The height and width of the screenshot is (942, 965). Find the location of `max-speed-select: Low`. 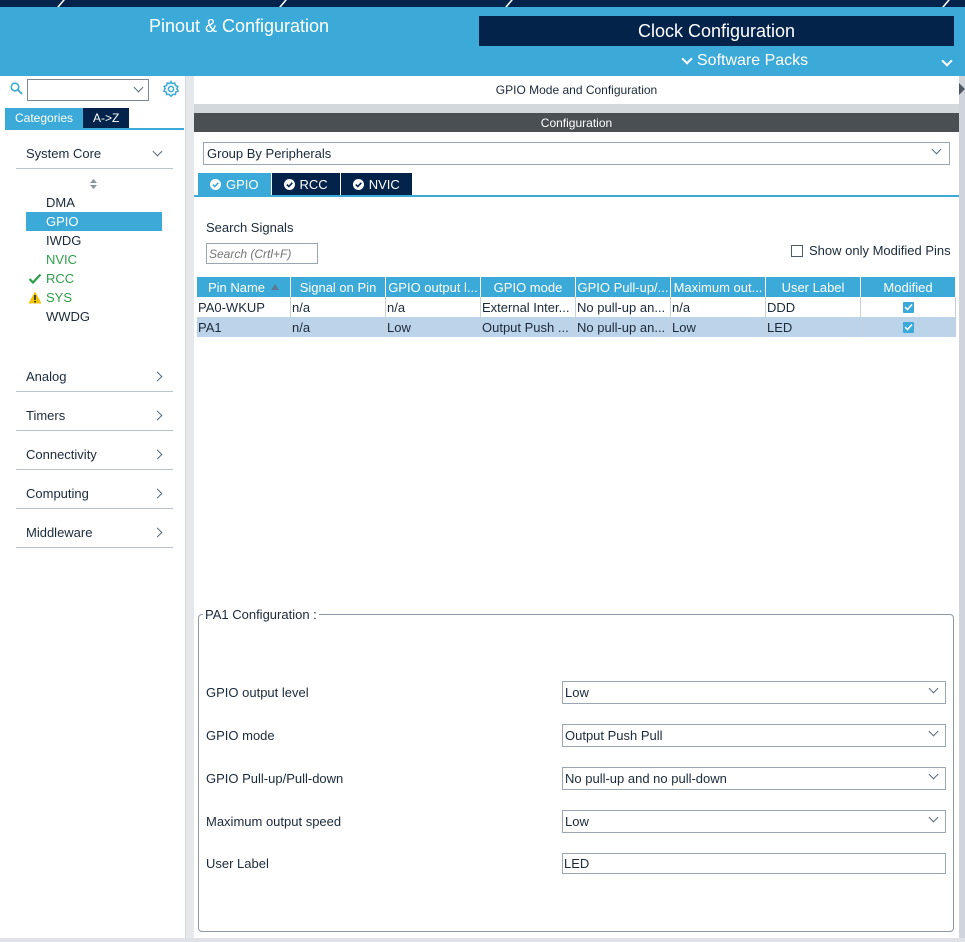

max-speed-select: Low is located at coordinates (754, 821).